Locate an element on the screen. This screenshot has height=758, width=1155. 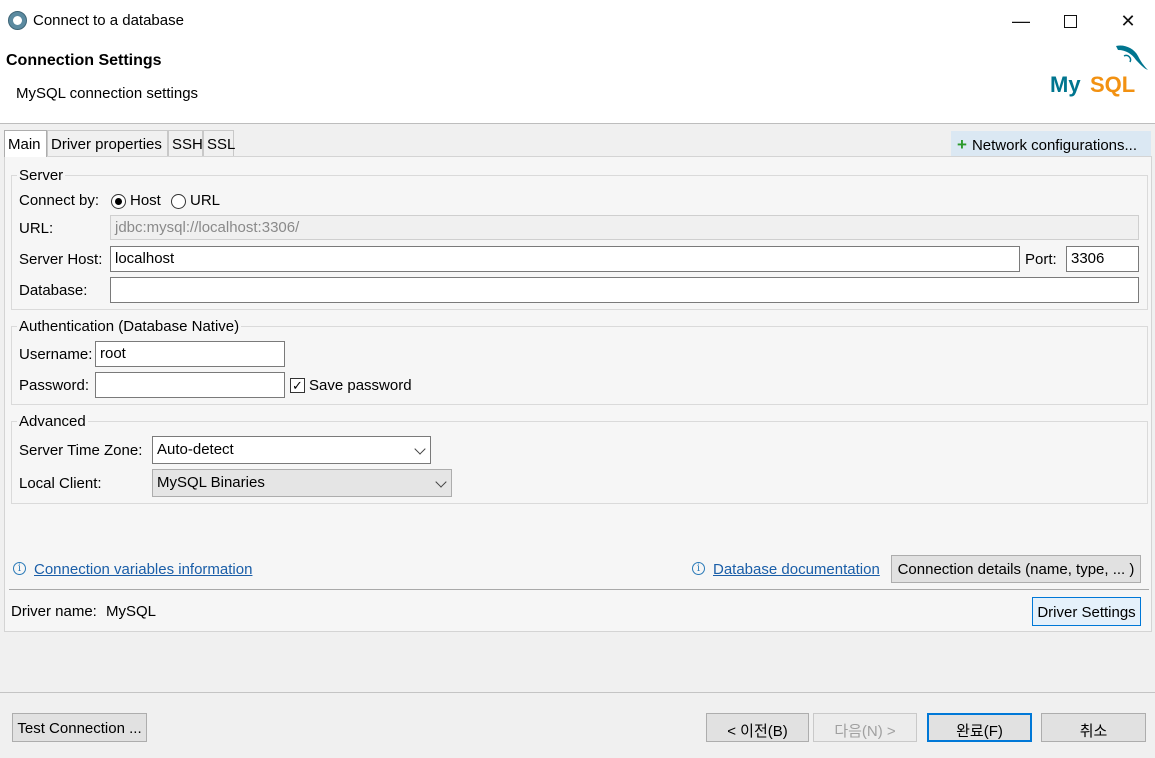
host-radio-label: Host is located at coordinates (145, 200).